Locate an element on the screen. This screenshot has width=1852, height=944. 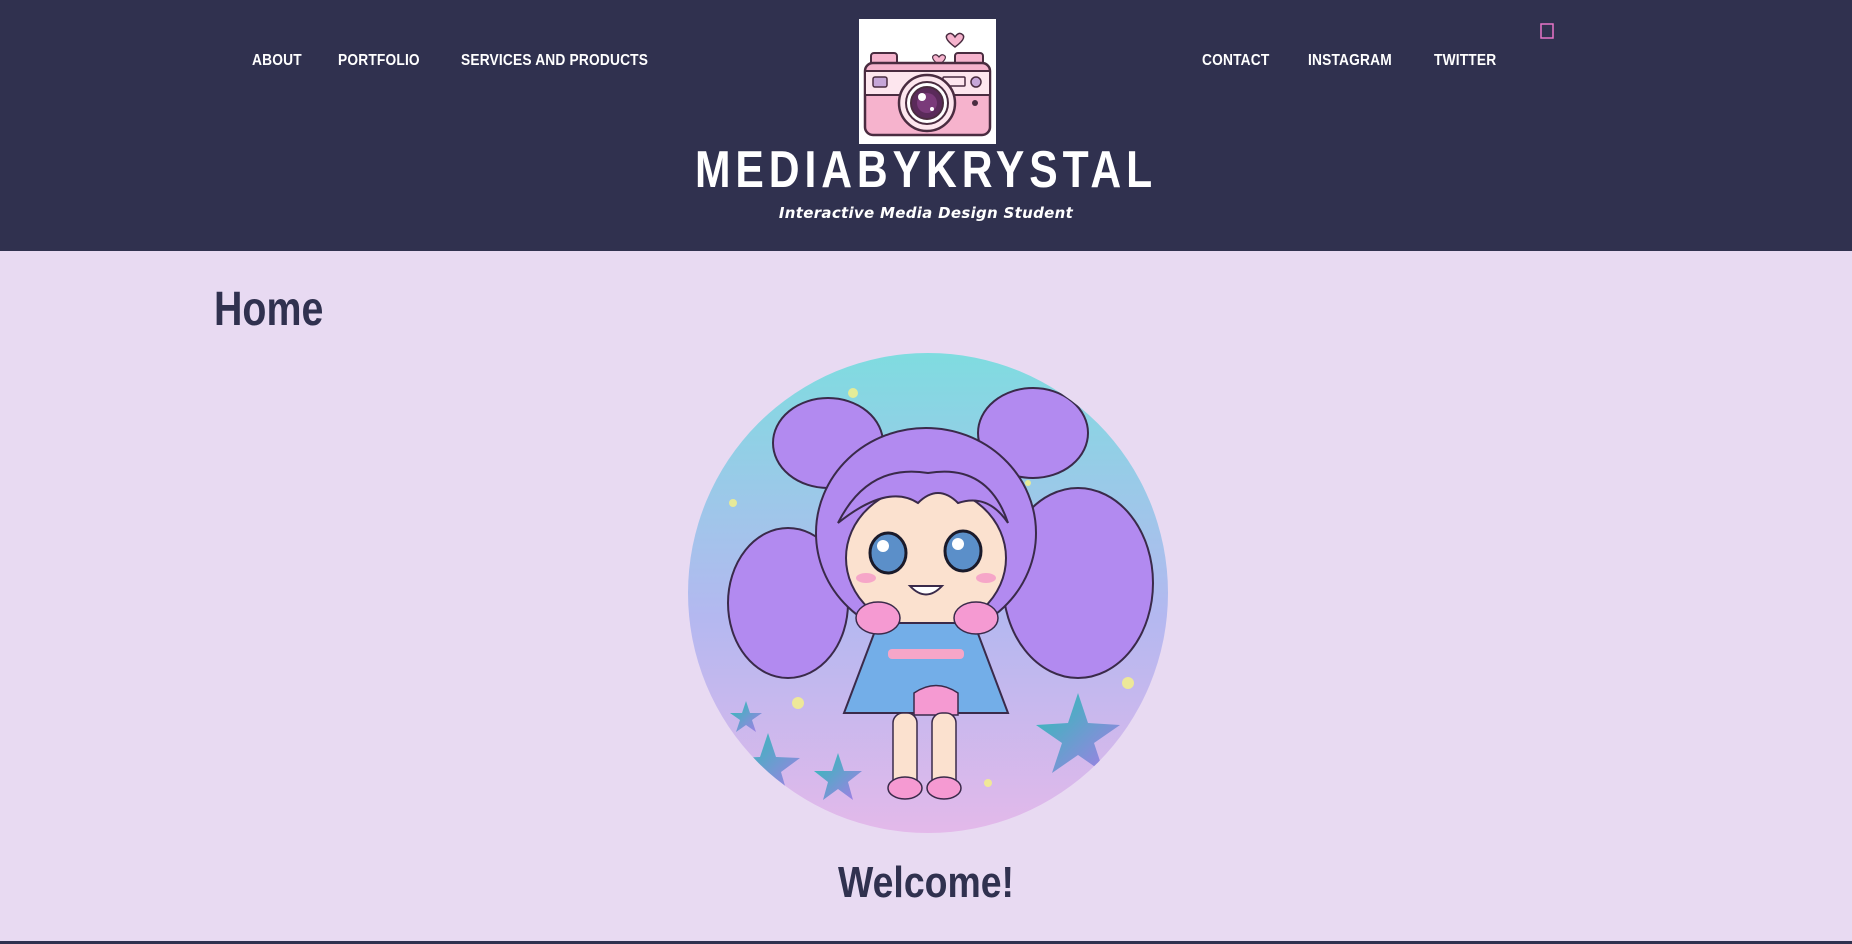
nav-link-portfolio: PORTFOLIO is located at coordinates (379, 61).